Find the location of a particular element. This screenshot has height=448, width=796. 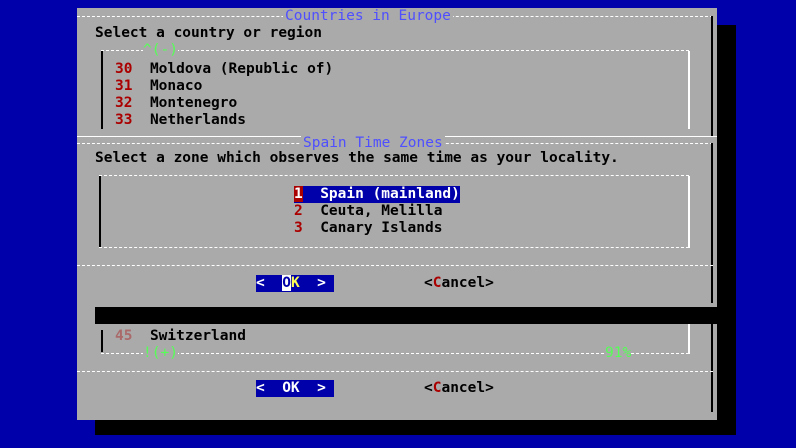

zones-ok-button: < OK > is located at coordinates (295, 283).